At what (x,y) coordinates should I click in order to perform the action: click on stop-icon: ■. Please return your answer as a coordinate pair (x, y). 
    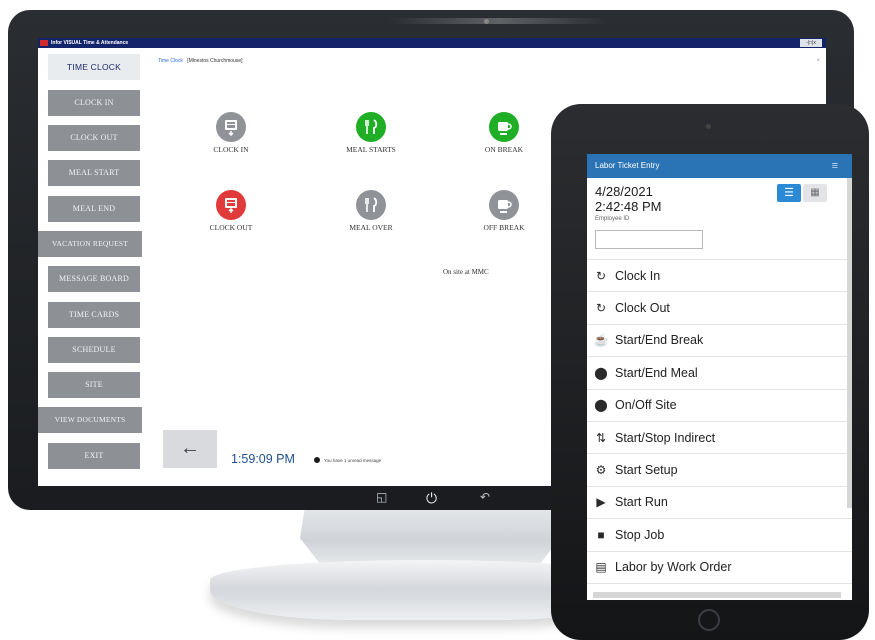
    Looking at the image, I should click on (601, 534).